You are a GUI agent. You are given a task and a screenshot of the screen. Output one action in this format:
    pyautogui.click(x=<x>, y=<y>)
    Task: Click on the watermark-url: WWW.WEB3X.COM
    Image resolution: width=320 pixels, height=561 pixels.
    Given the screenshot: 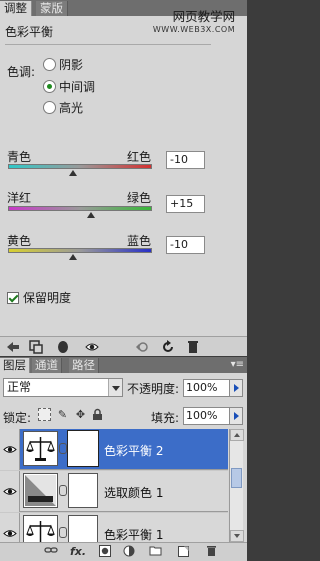 What is the action you would take?
    pyautogui.click(x=194, y=29)
    